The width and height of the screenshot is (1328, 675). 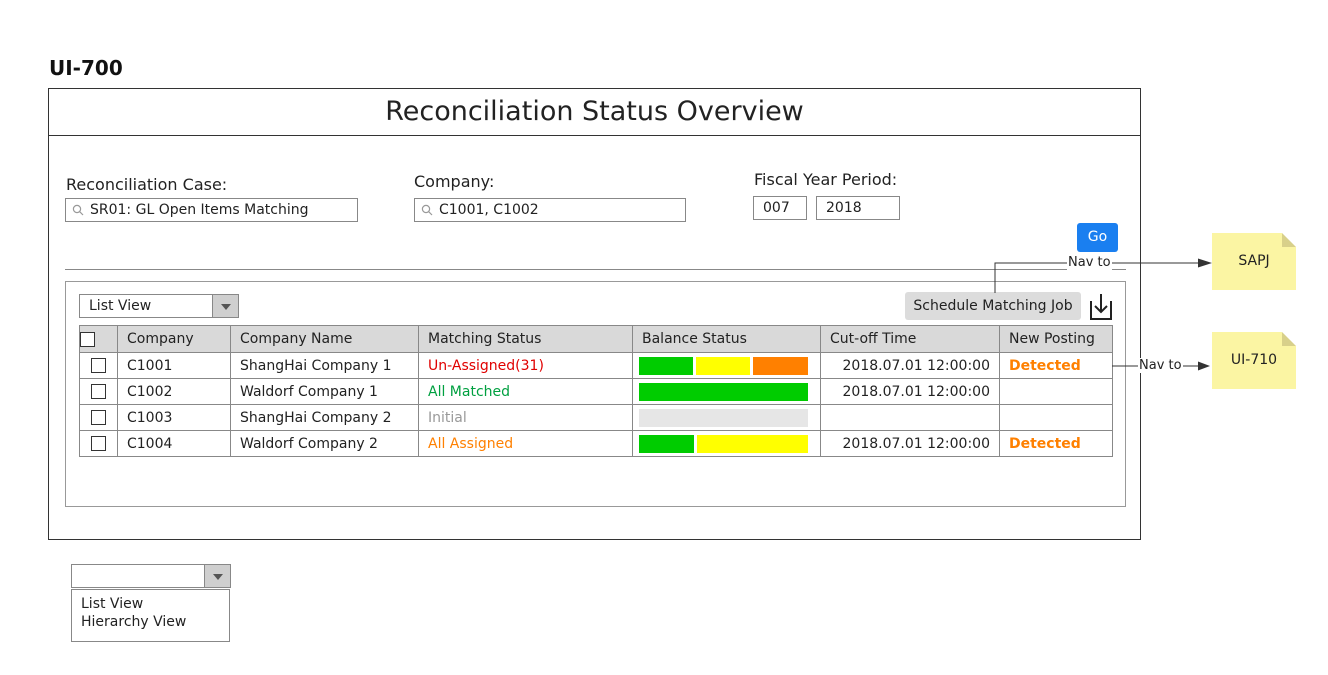 I want to click on company-cell: C1001, so click(x=174, y=365).